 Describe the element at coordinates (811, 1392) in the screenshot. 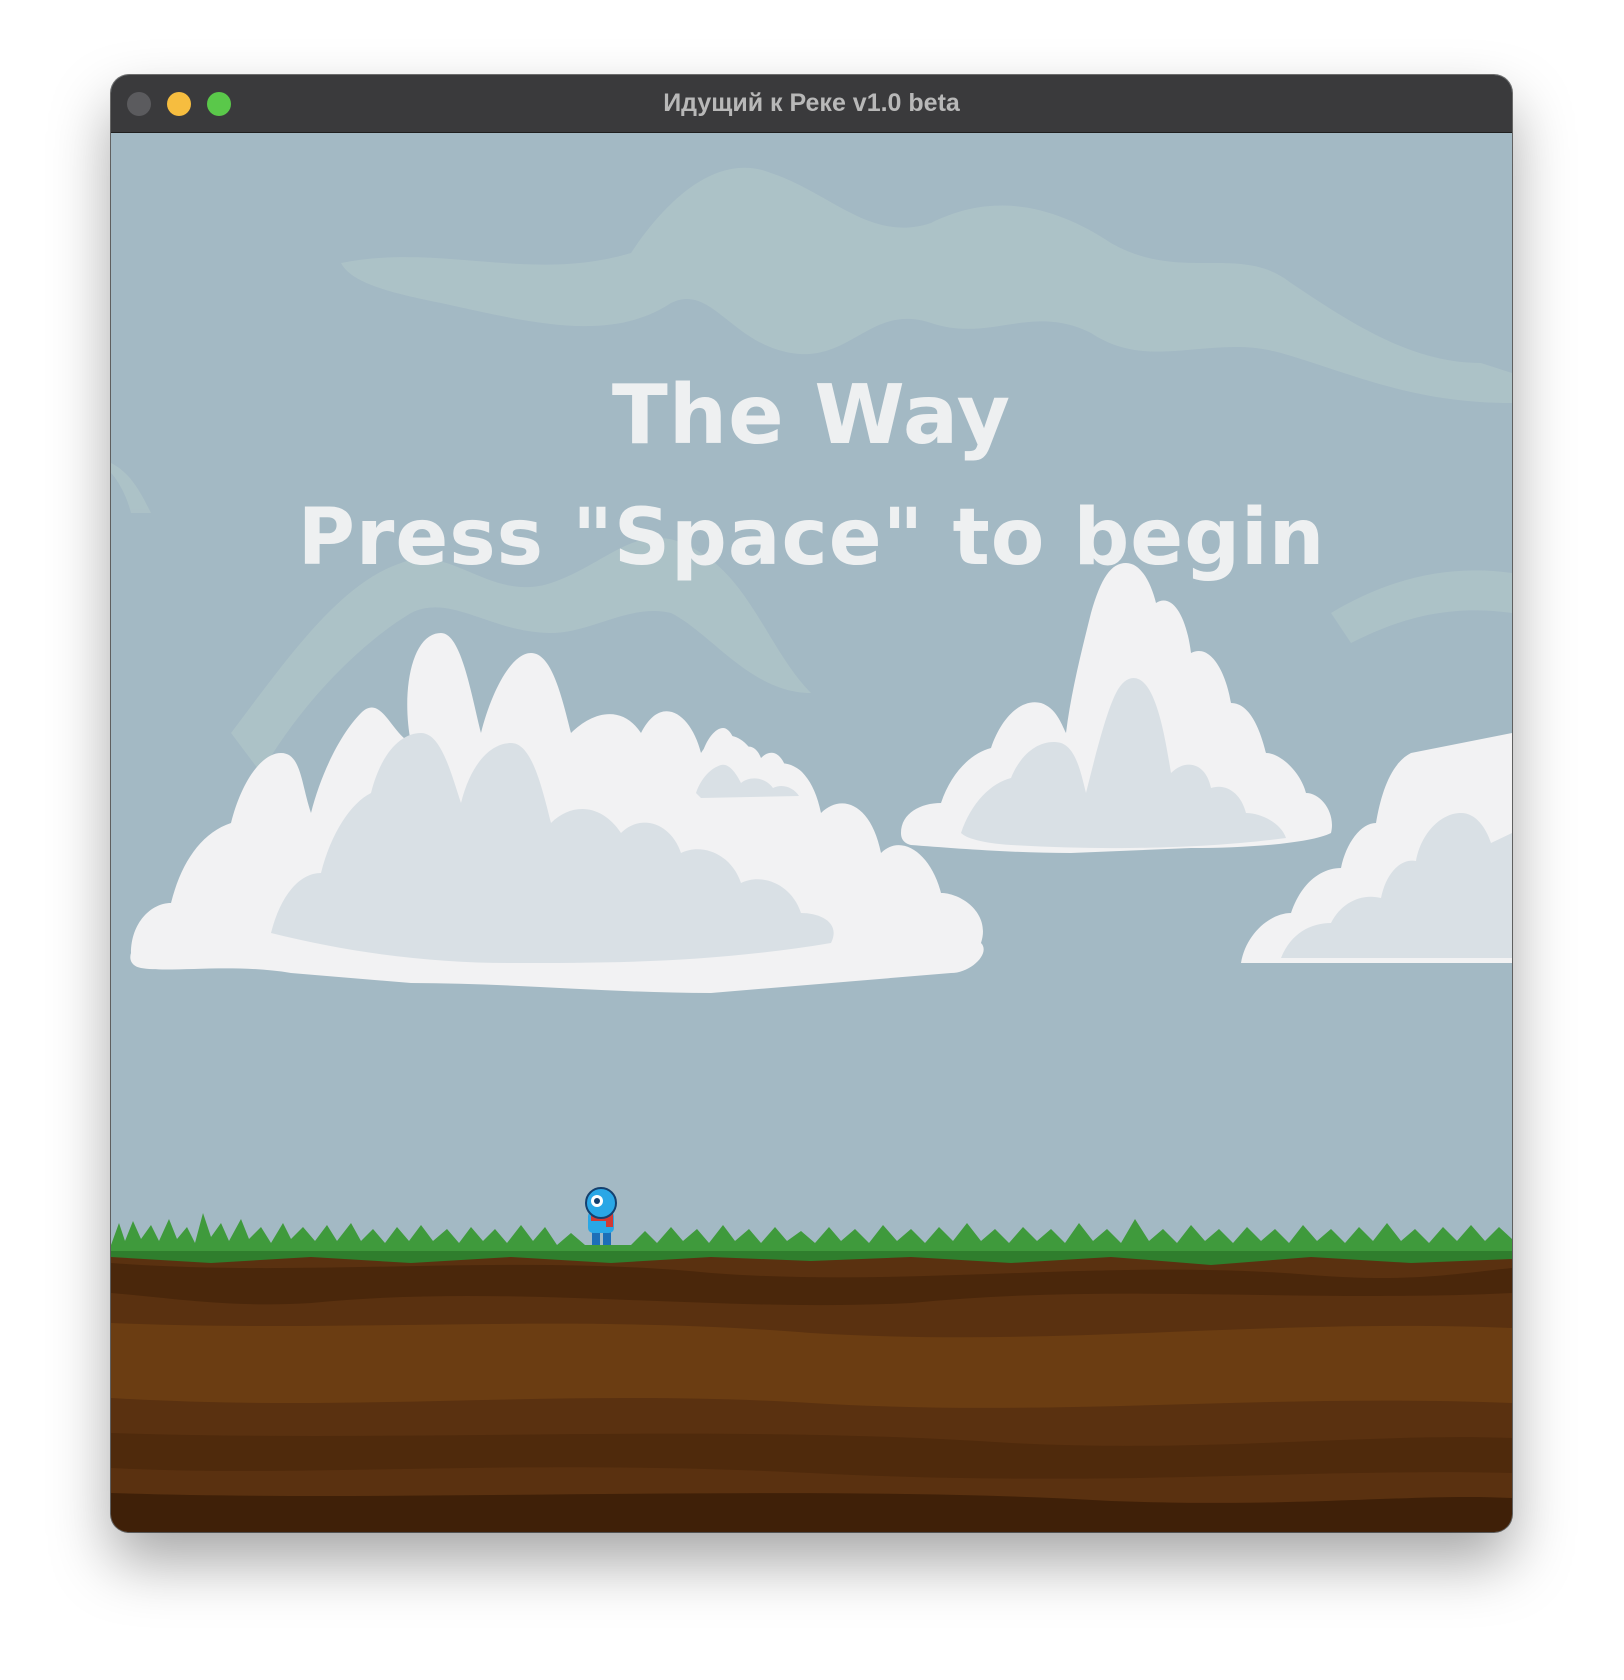

I see `ground` at that location.